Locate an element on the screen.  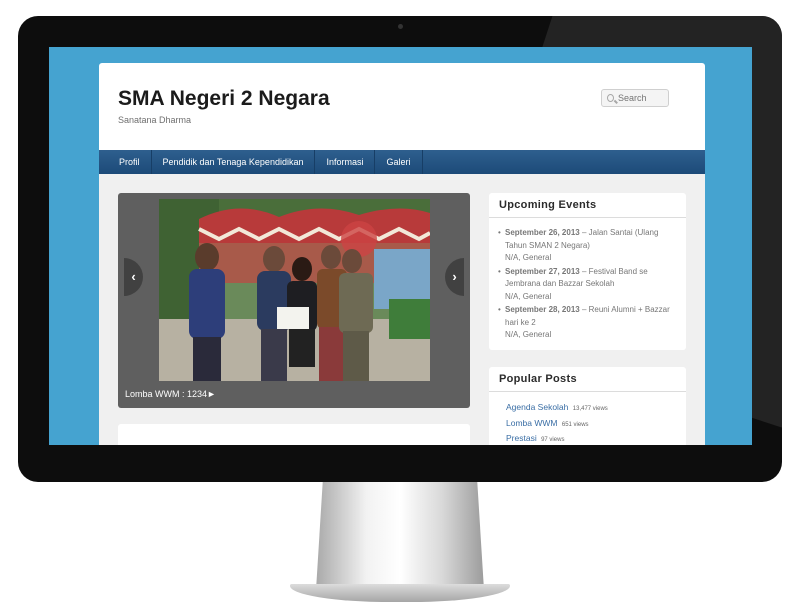
search-input is located at coordinates (643, 98).